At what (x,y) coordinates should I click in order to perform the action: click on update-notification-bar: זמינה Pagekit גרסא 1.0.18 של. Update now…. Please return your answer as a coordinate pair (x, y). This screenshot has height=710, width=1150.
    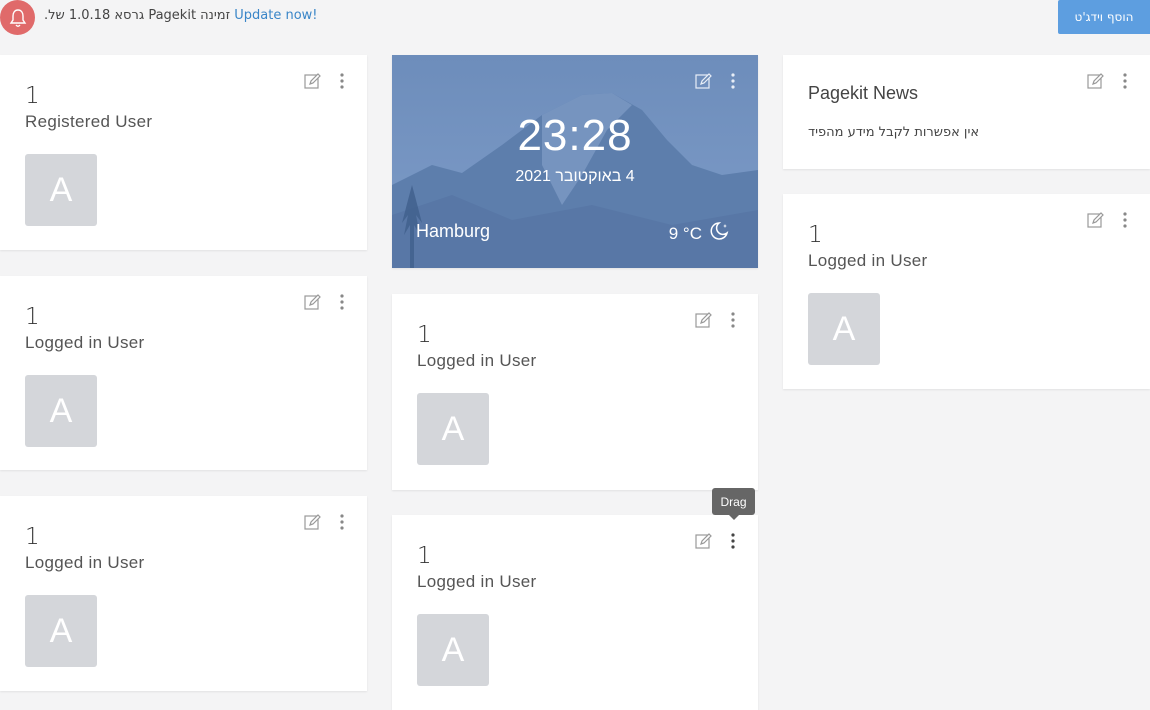
    Looking at the image, I should click on (575, 18).